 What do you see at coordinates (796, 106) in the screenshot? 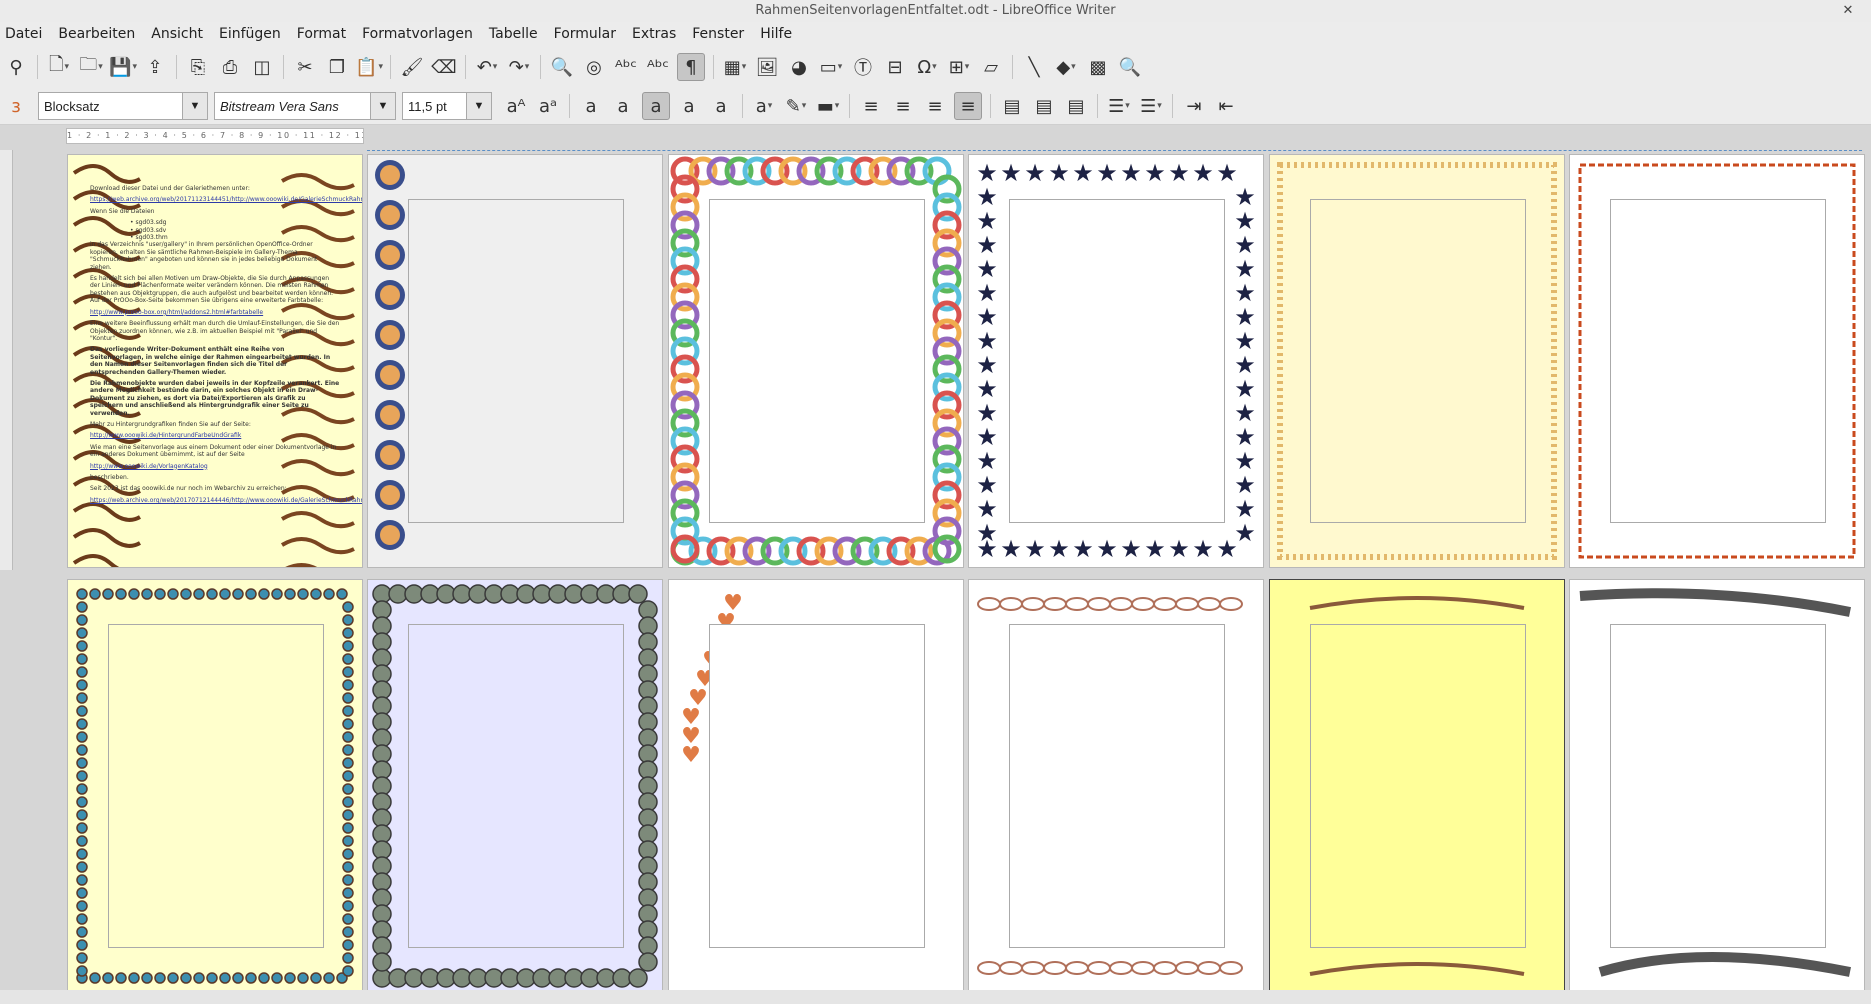
I see `highlight-icon: ✎` at bounding box center [796, 106].